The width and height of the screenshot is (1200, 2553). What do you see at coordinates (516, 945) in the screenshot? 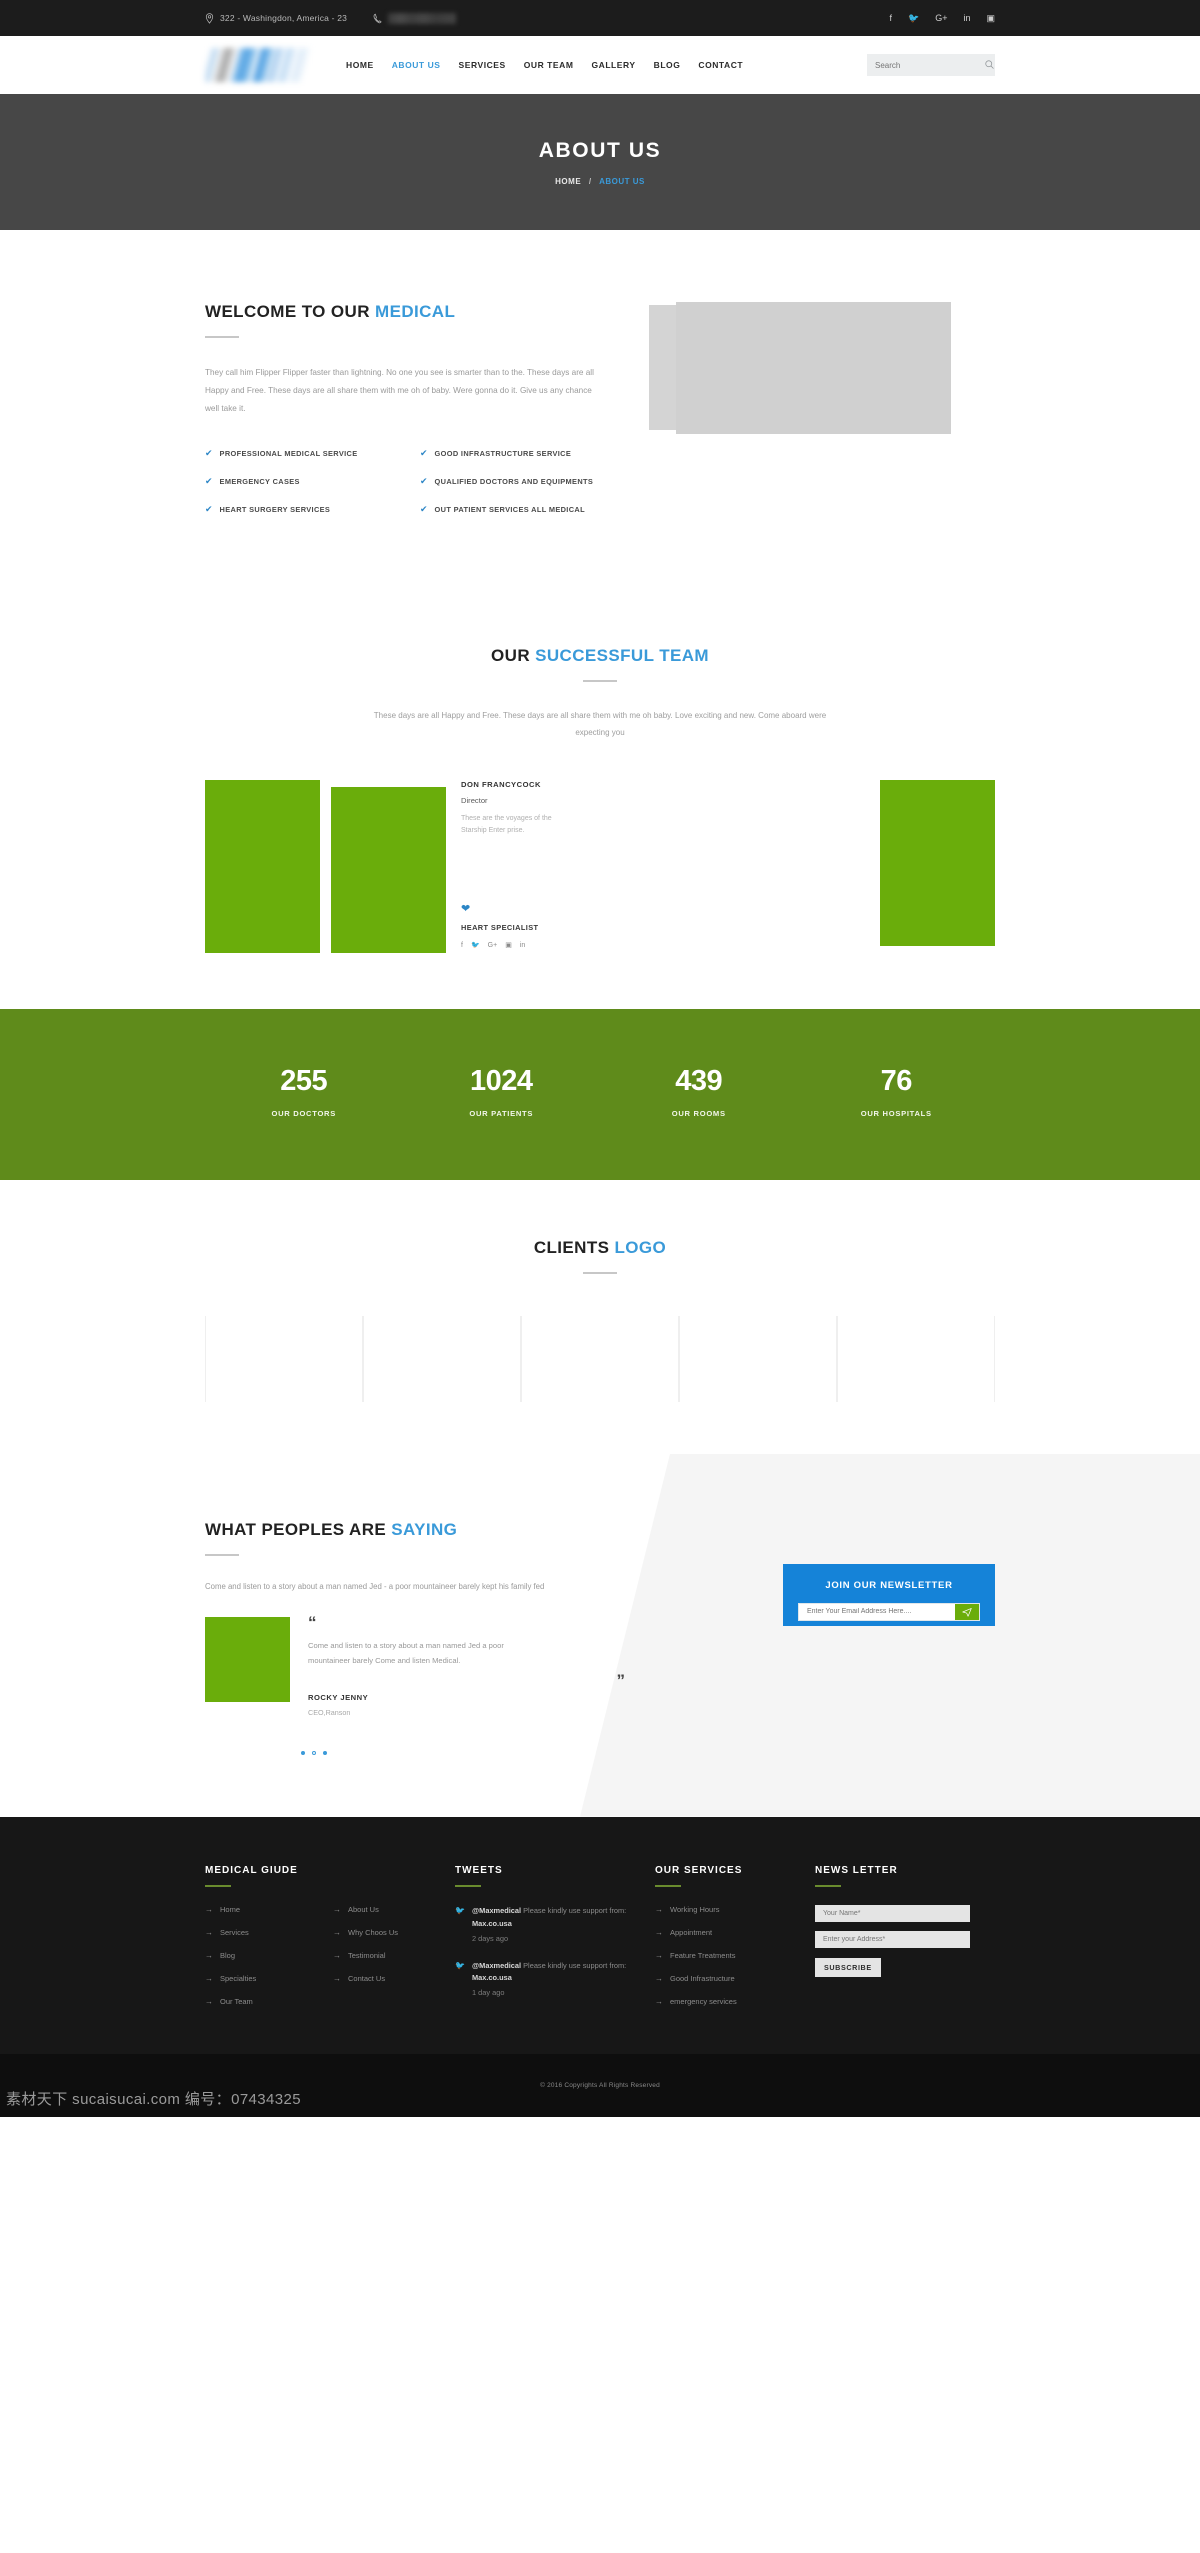
I see `team-member-social: f 🐦 G+ ▣ in` at bounding box center [516, 945].